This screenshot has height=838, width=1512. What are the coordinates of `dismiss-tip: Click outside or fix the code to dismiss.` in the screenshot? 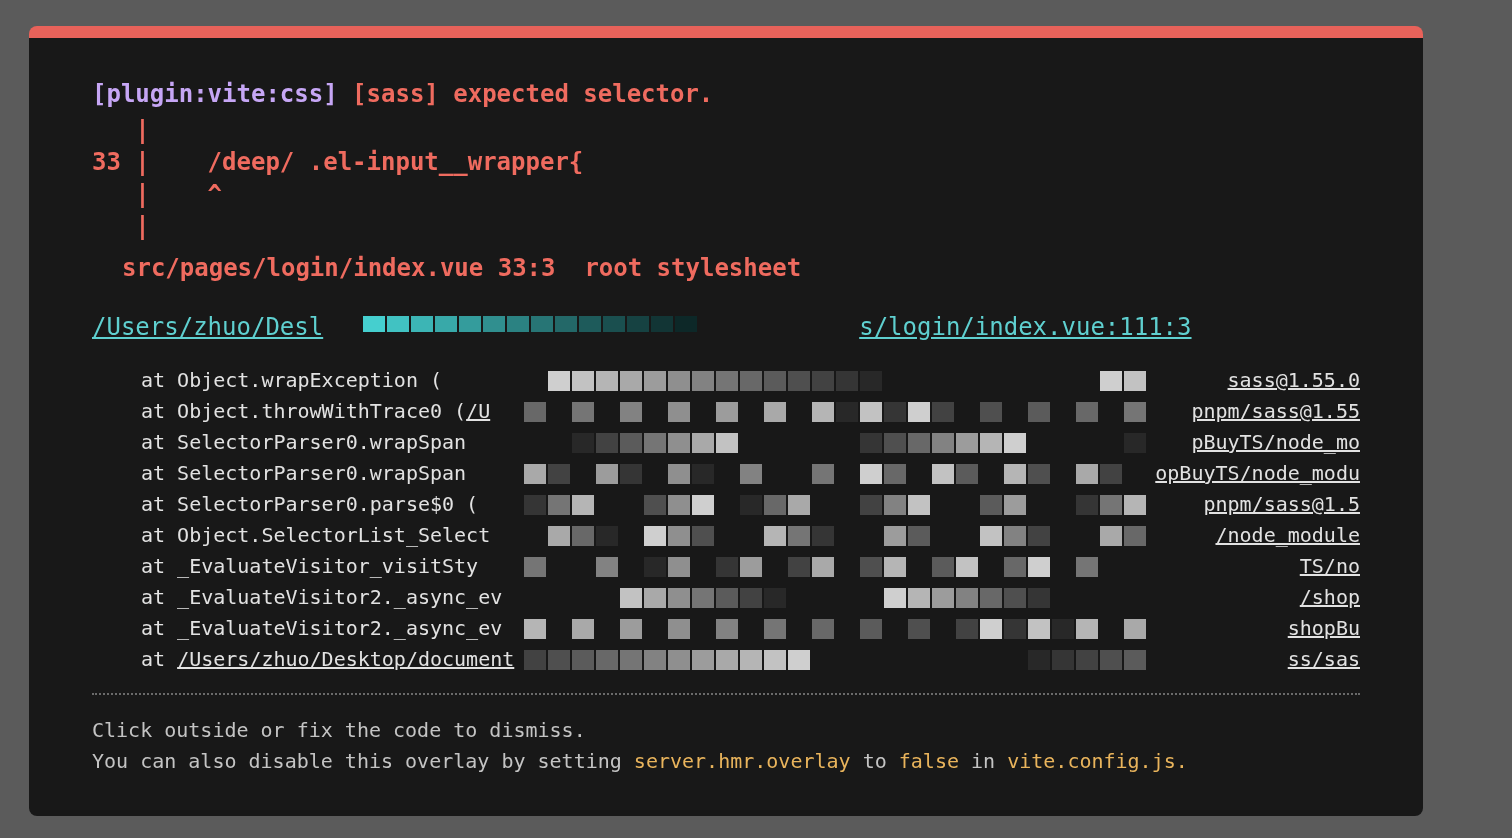 It's located at (339, 730).